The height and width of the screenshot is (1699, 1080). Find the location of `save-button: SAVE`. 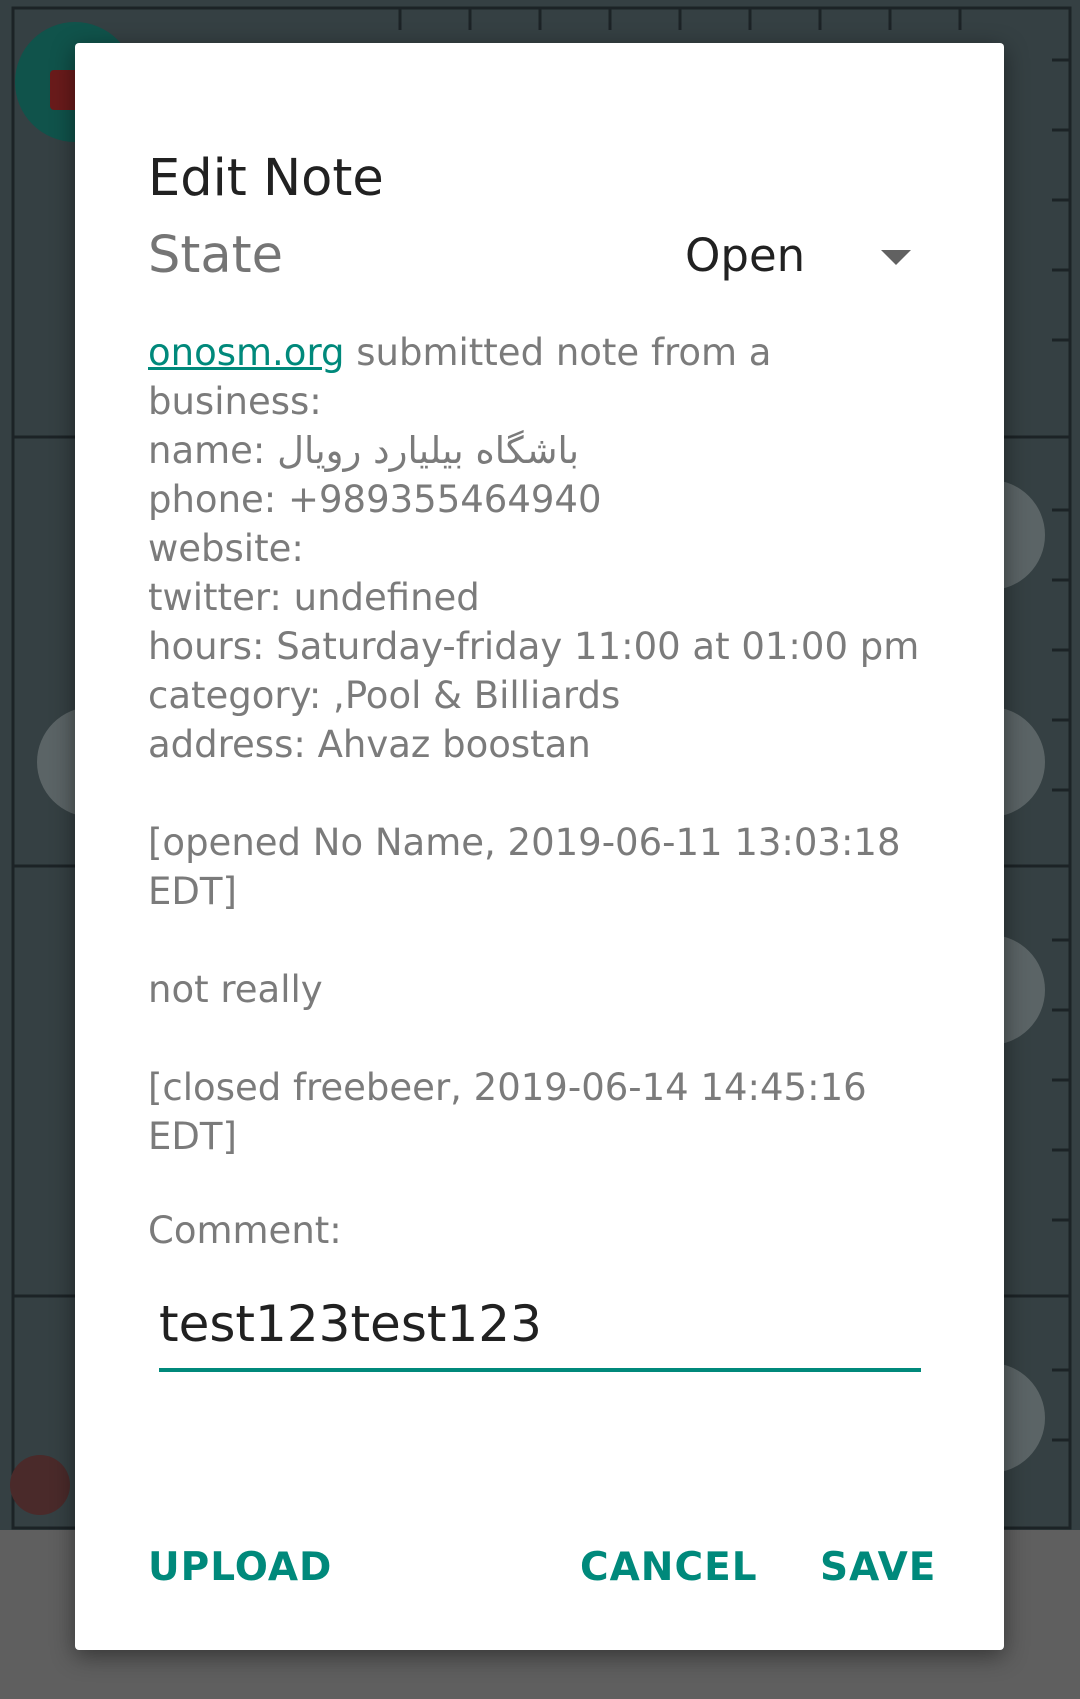

save-button: SAVE is located at coordinates (878, 1567).